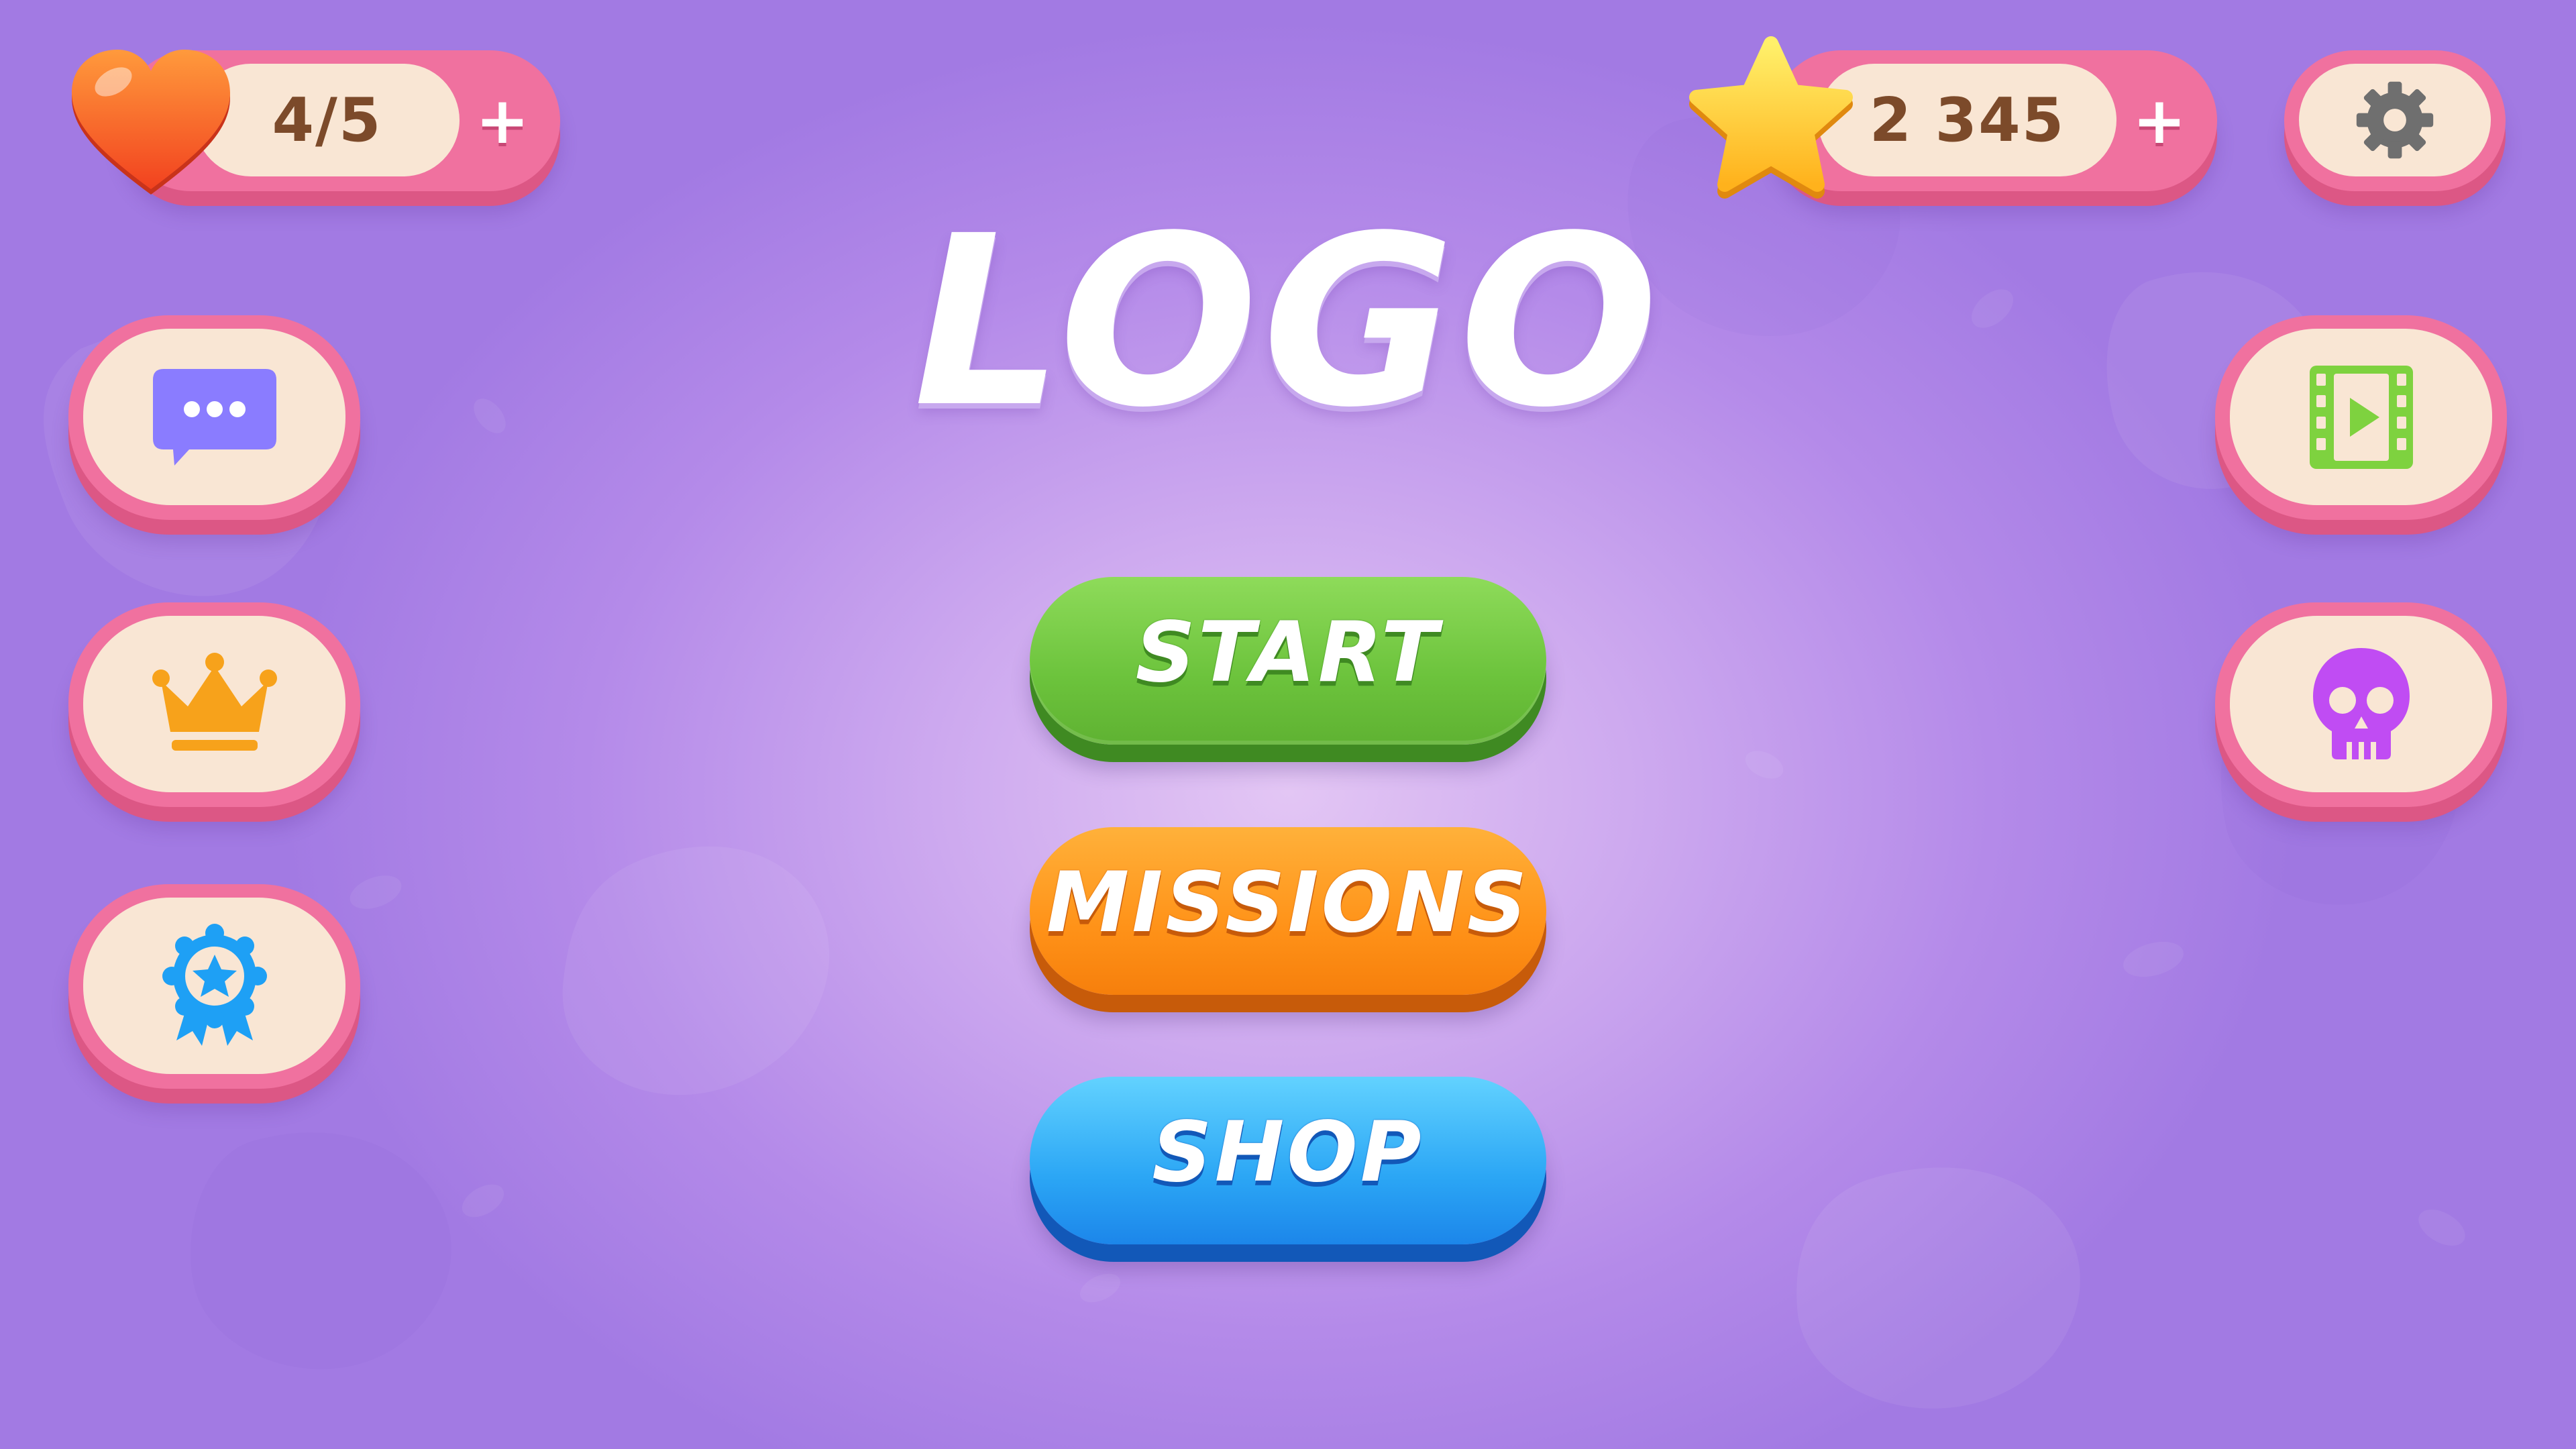 The height and width of the screenshot is (1449, 2576). Describe the element at coordinates (1771, 117) in the screenshot. I see `star-icon` at that location.